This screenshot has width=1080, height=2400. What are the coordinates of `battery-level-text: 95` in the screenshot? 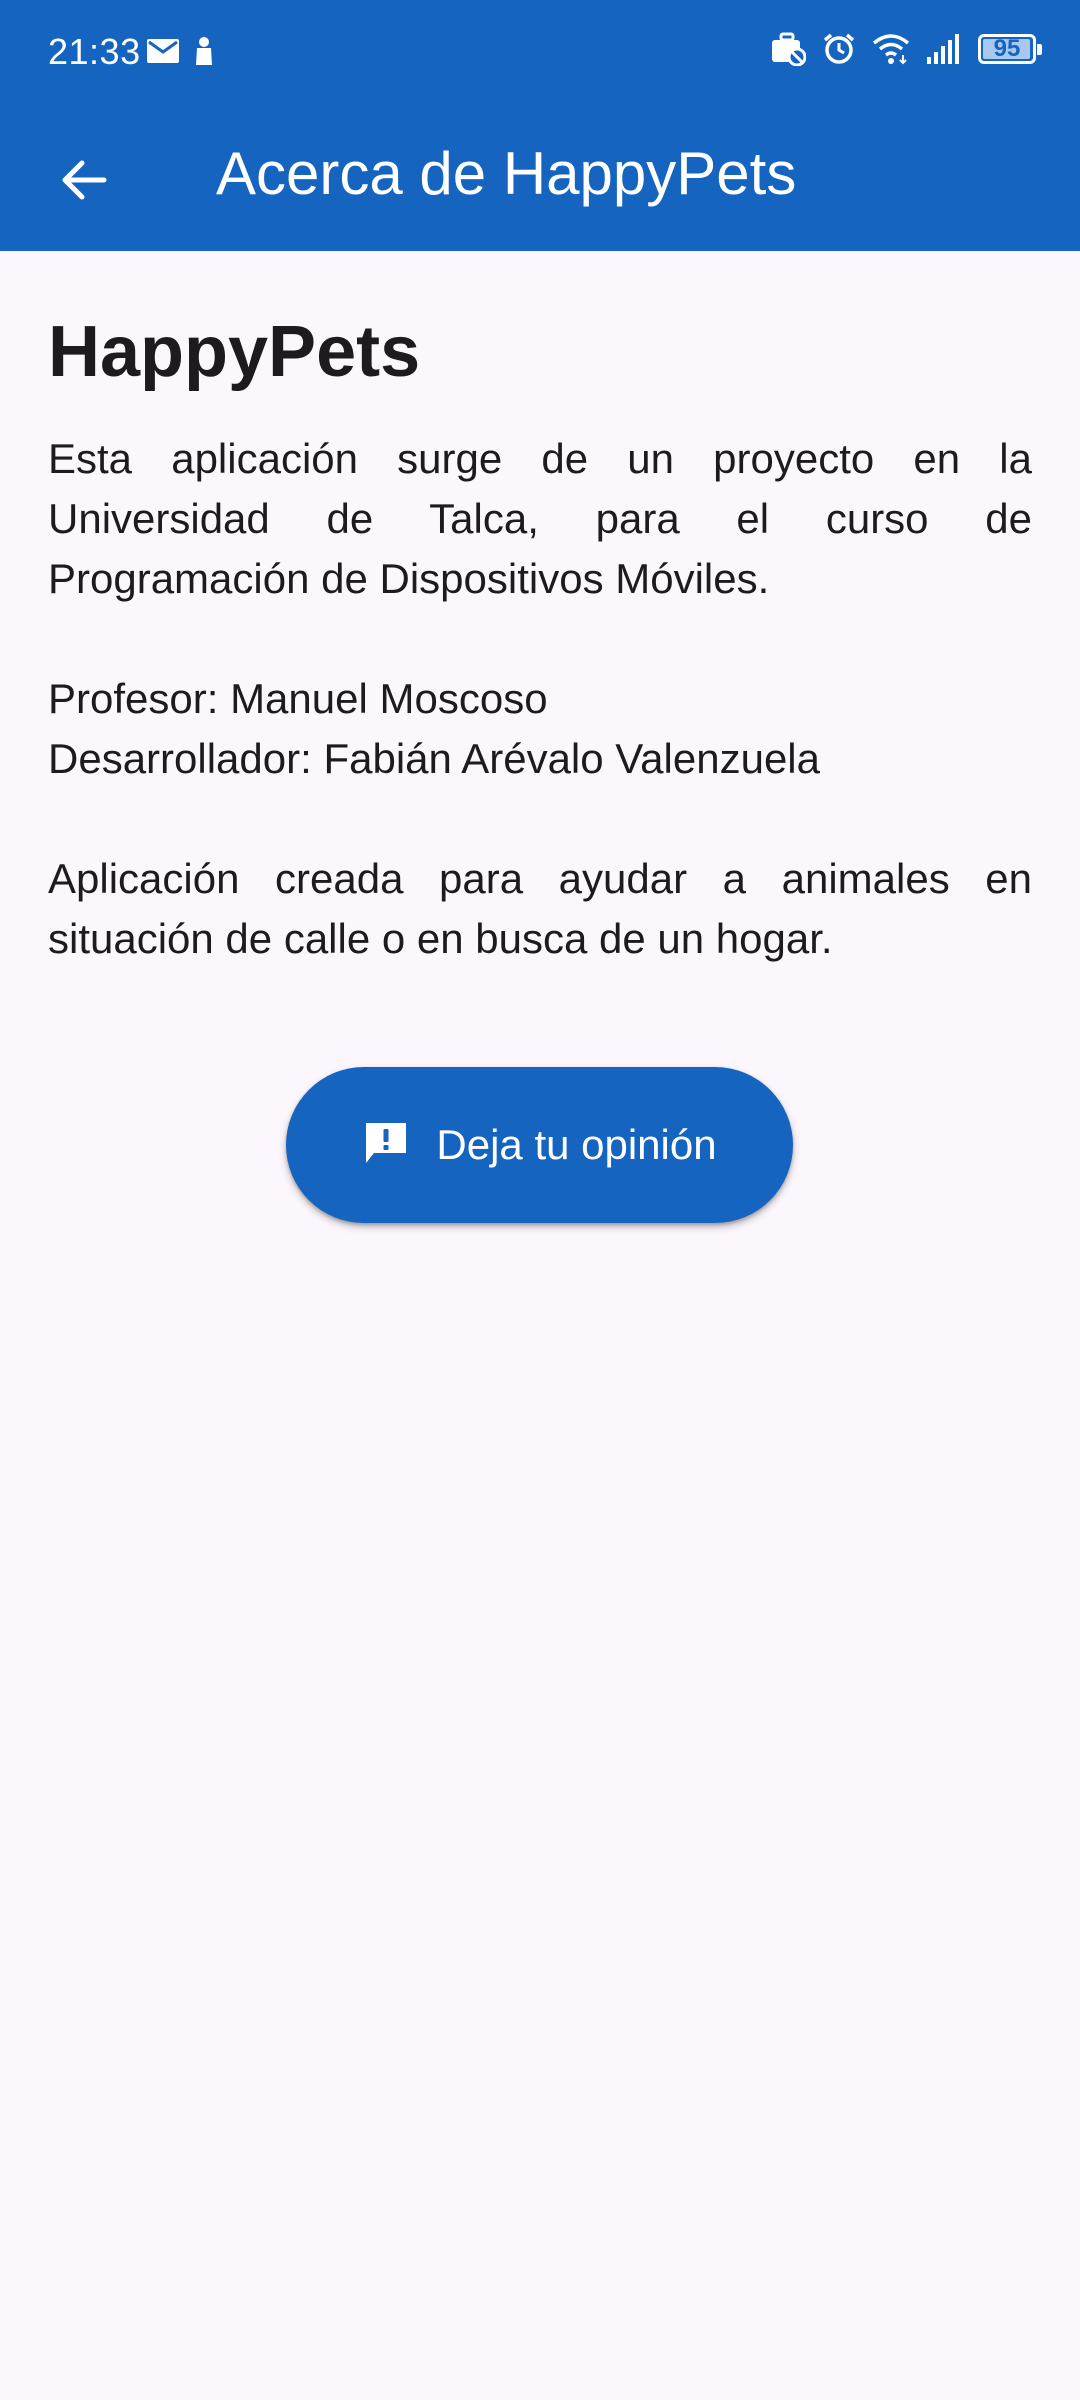 It's located at (1007, 48).